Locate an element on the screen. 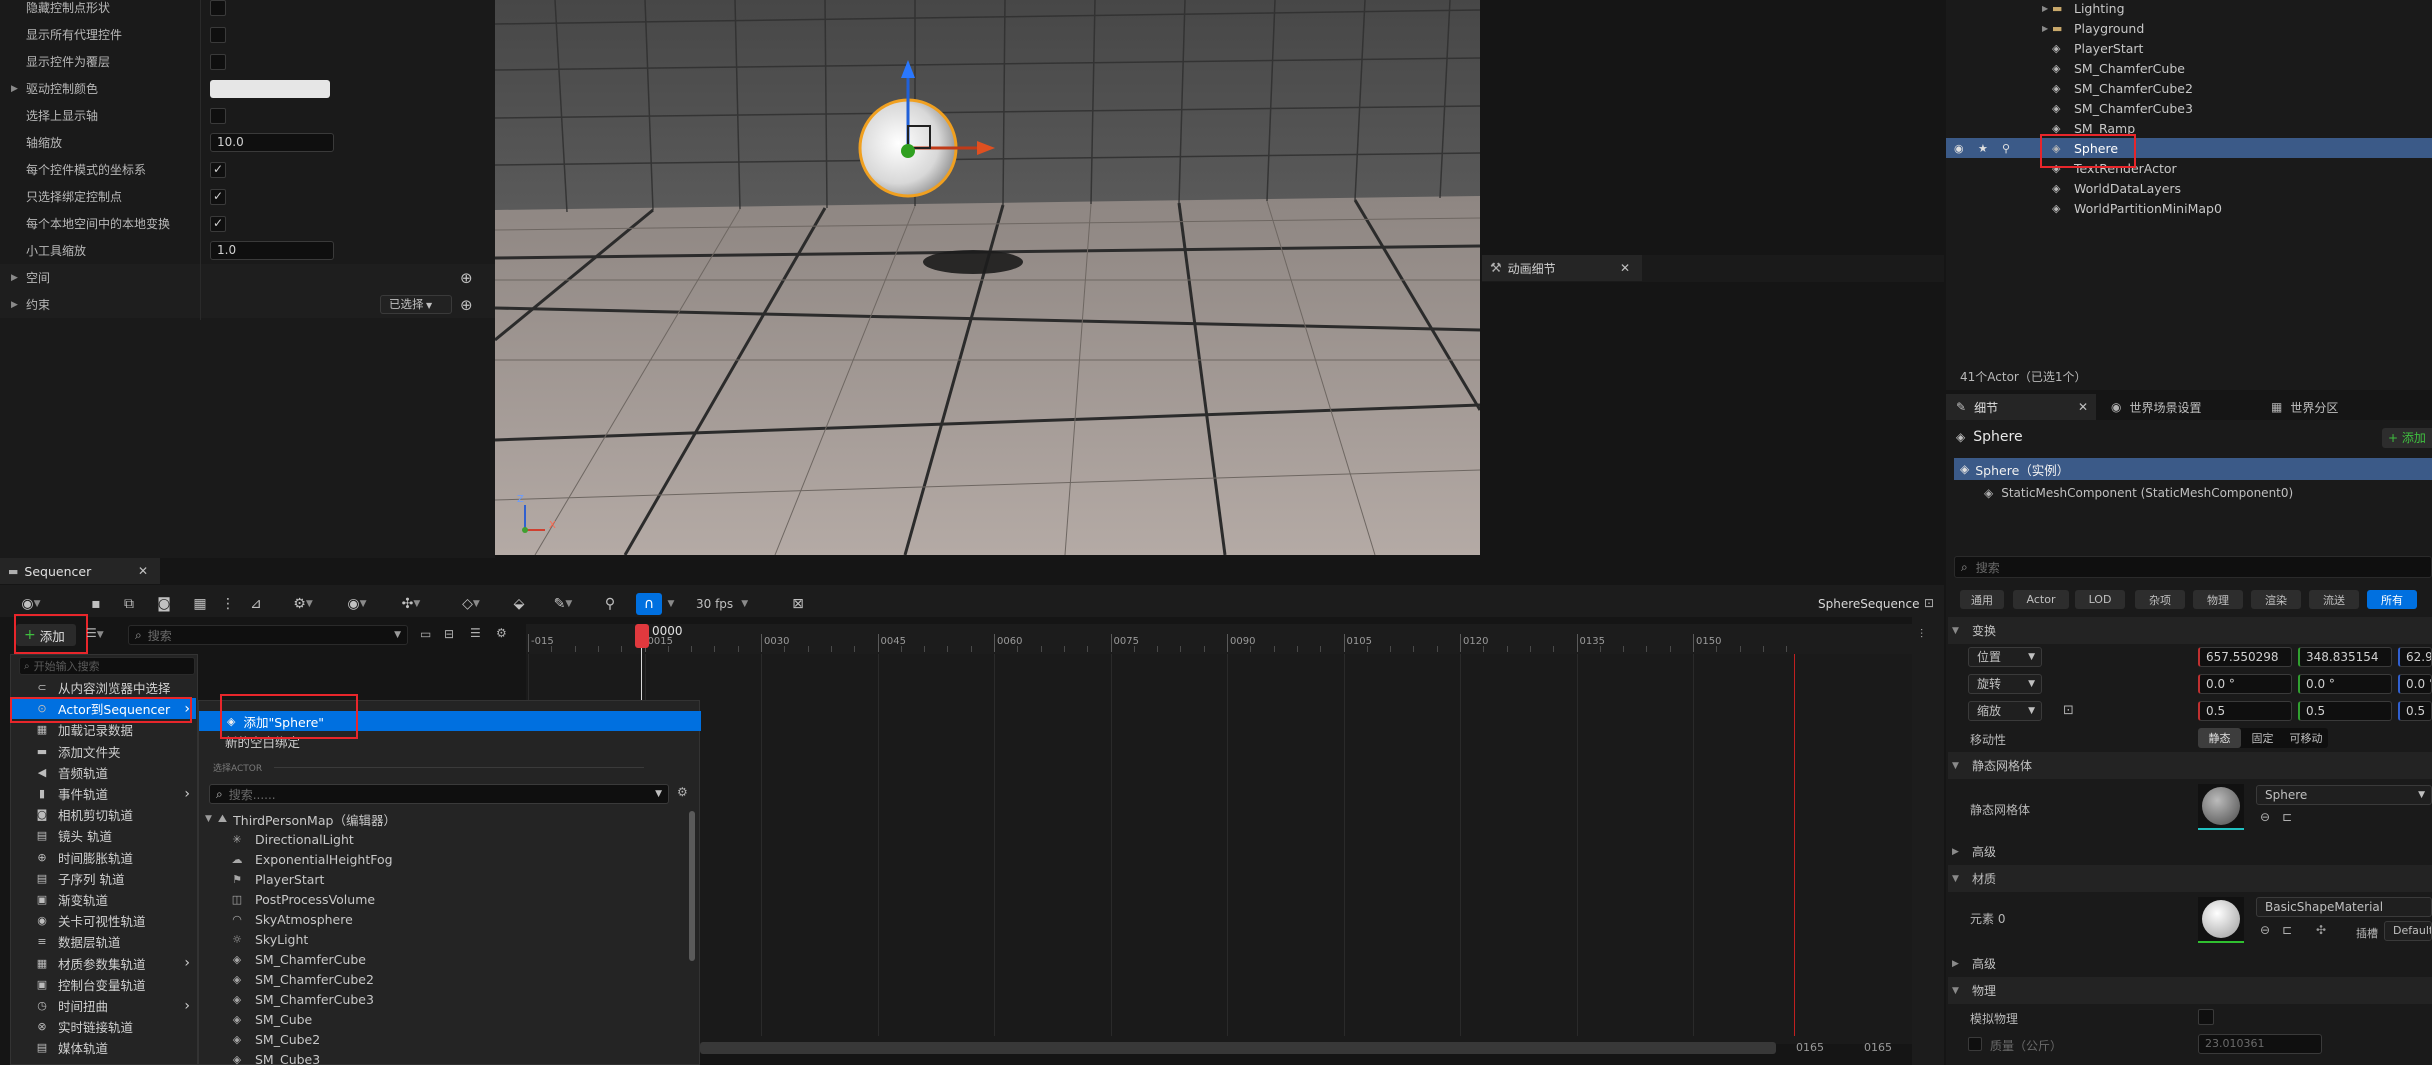  location-z-field: 62.965 is located at coordinates (2415, 657).